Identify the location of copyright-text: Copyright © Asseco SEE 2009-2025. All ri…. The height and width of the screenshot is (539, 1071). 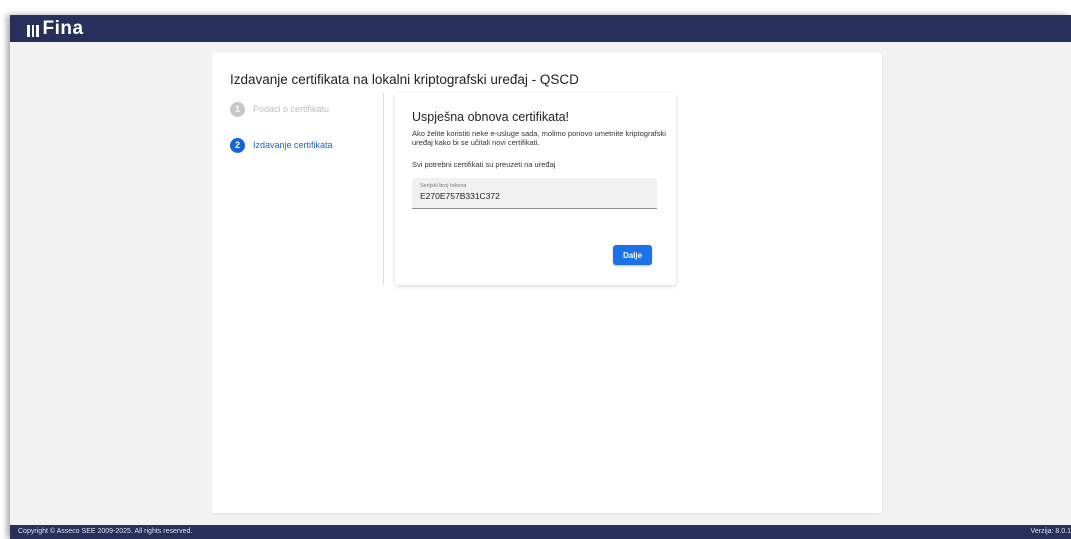
(105, 531).